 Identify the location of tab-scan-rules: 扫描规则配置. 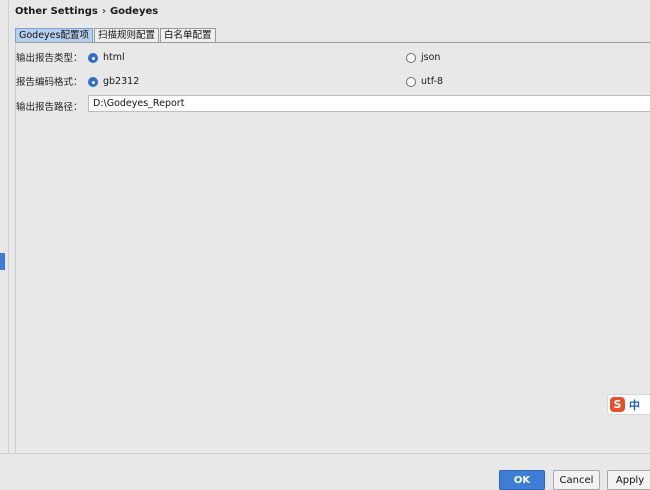
(126, 35).